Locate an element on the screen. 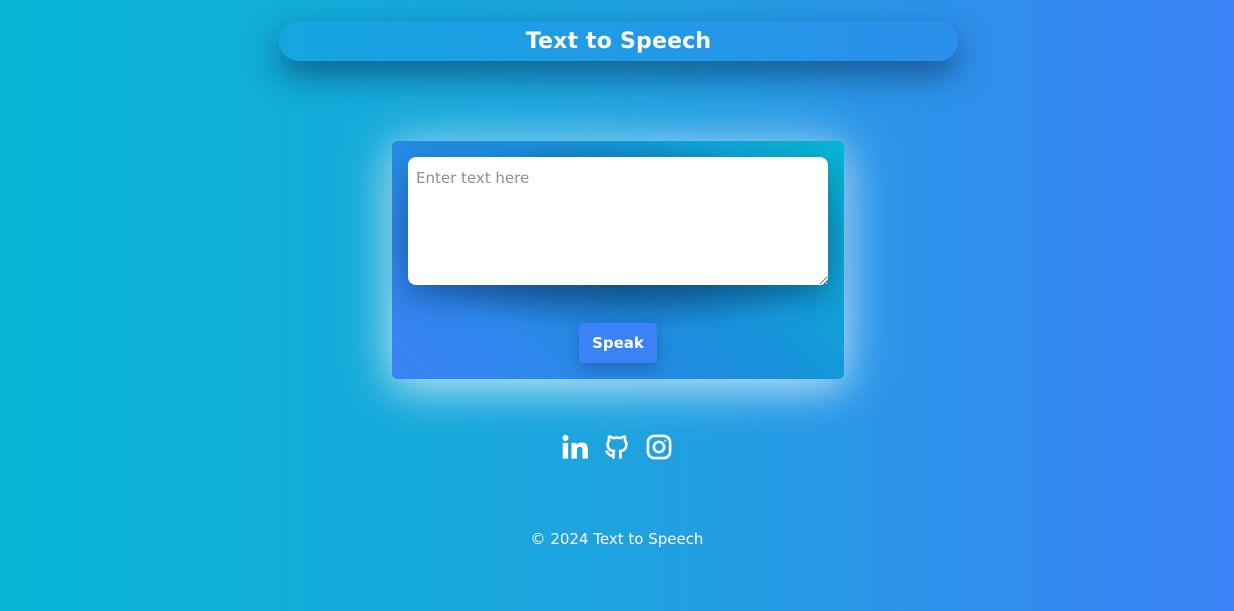  instagram-link is located at coordinates (659, 447).